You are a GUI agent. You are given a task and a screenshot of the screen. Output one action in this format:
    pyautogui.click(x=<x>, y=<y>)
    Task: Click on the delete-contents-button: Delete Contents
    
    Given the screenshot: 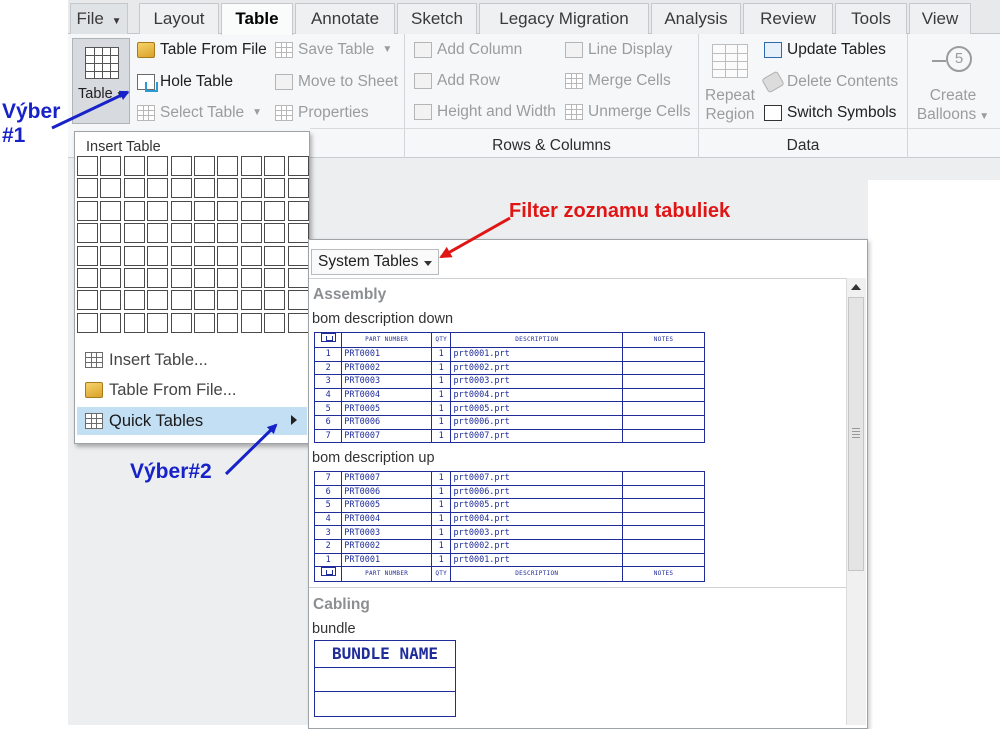 What is the action you would take?
    pyautogui.click(x=829, y=82)
    